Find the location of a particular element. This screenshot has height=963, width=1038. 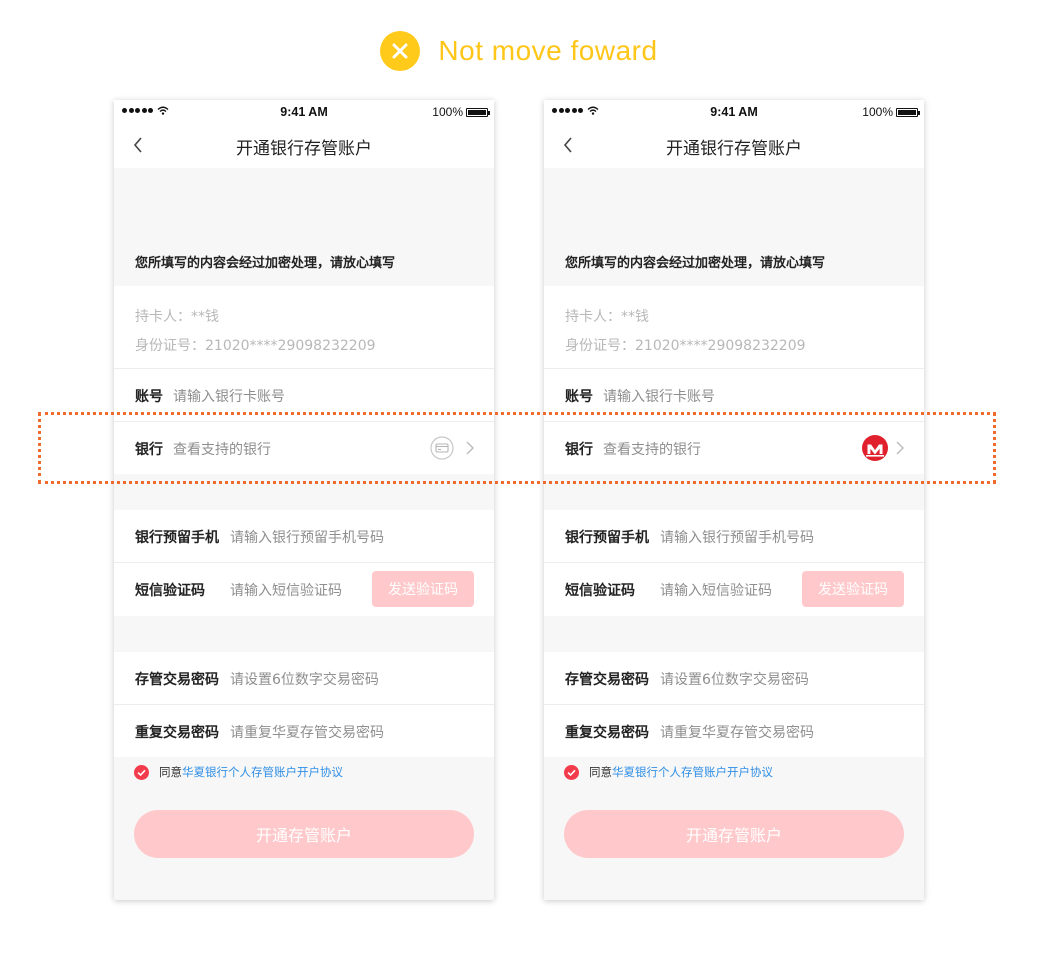

card-icon is located at coordinates (442, 448).